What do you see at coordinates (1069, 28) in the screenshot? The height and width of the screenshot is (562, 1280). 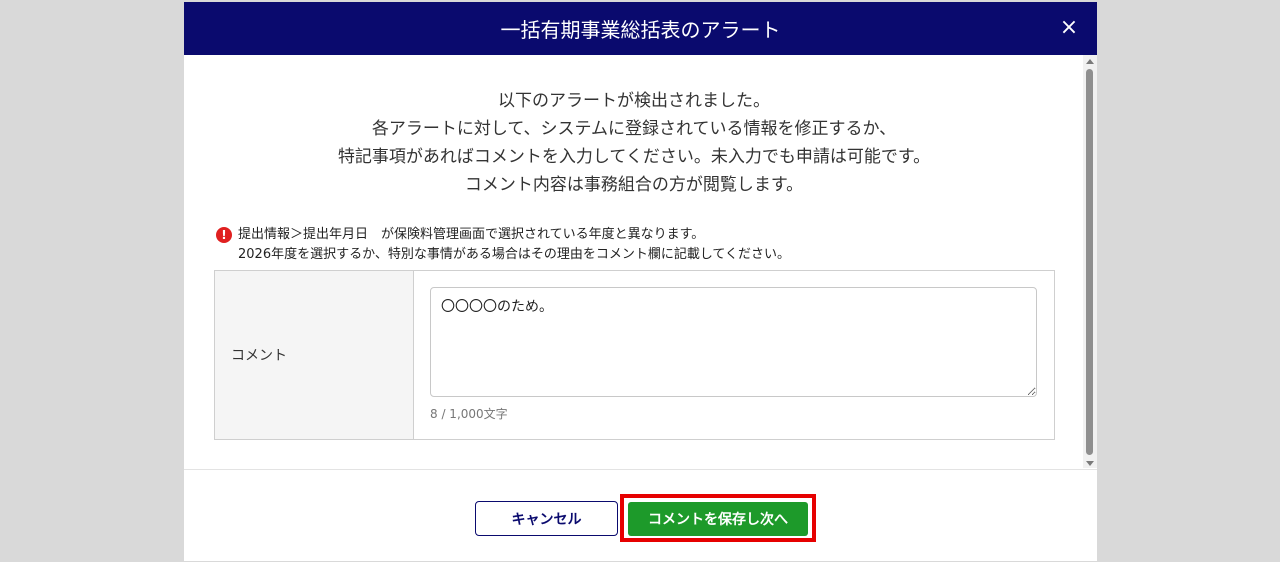 I see `close-icon: ×` at bounding box center [1069, 28].